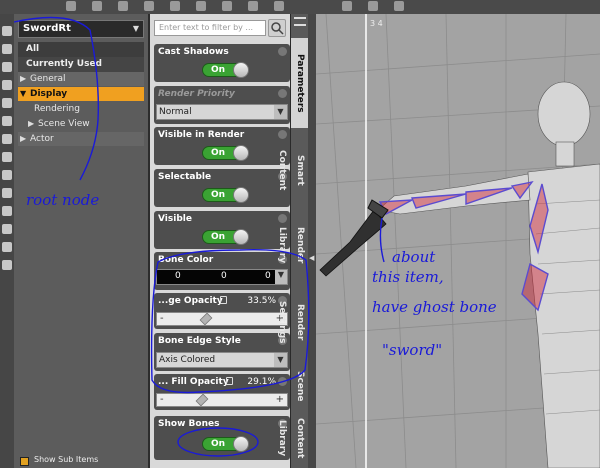 This screenshot has width=600, height=468. What do you see at coordinates (408, 277) in the screenshot?
I see `annotation-note-2: this item,` at bounding box center [408, 277].